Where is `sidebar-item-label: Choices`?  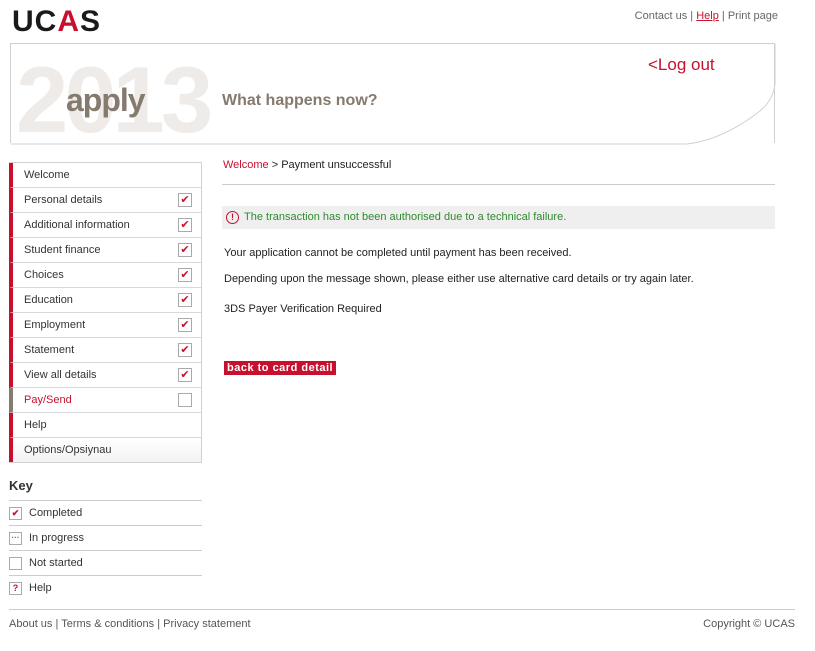
sidebar-item-label: Choices is located at coordinates (44, 275).